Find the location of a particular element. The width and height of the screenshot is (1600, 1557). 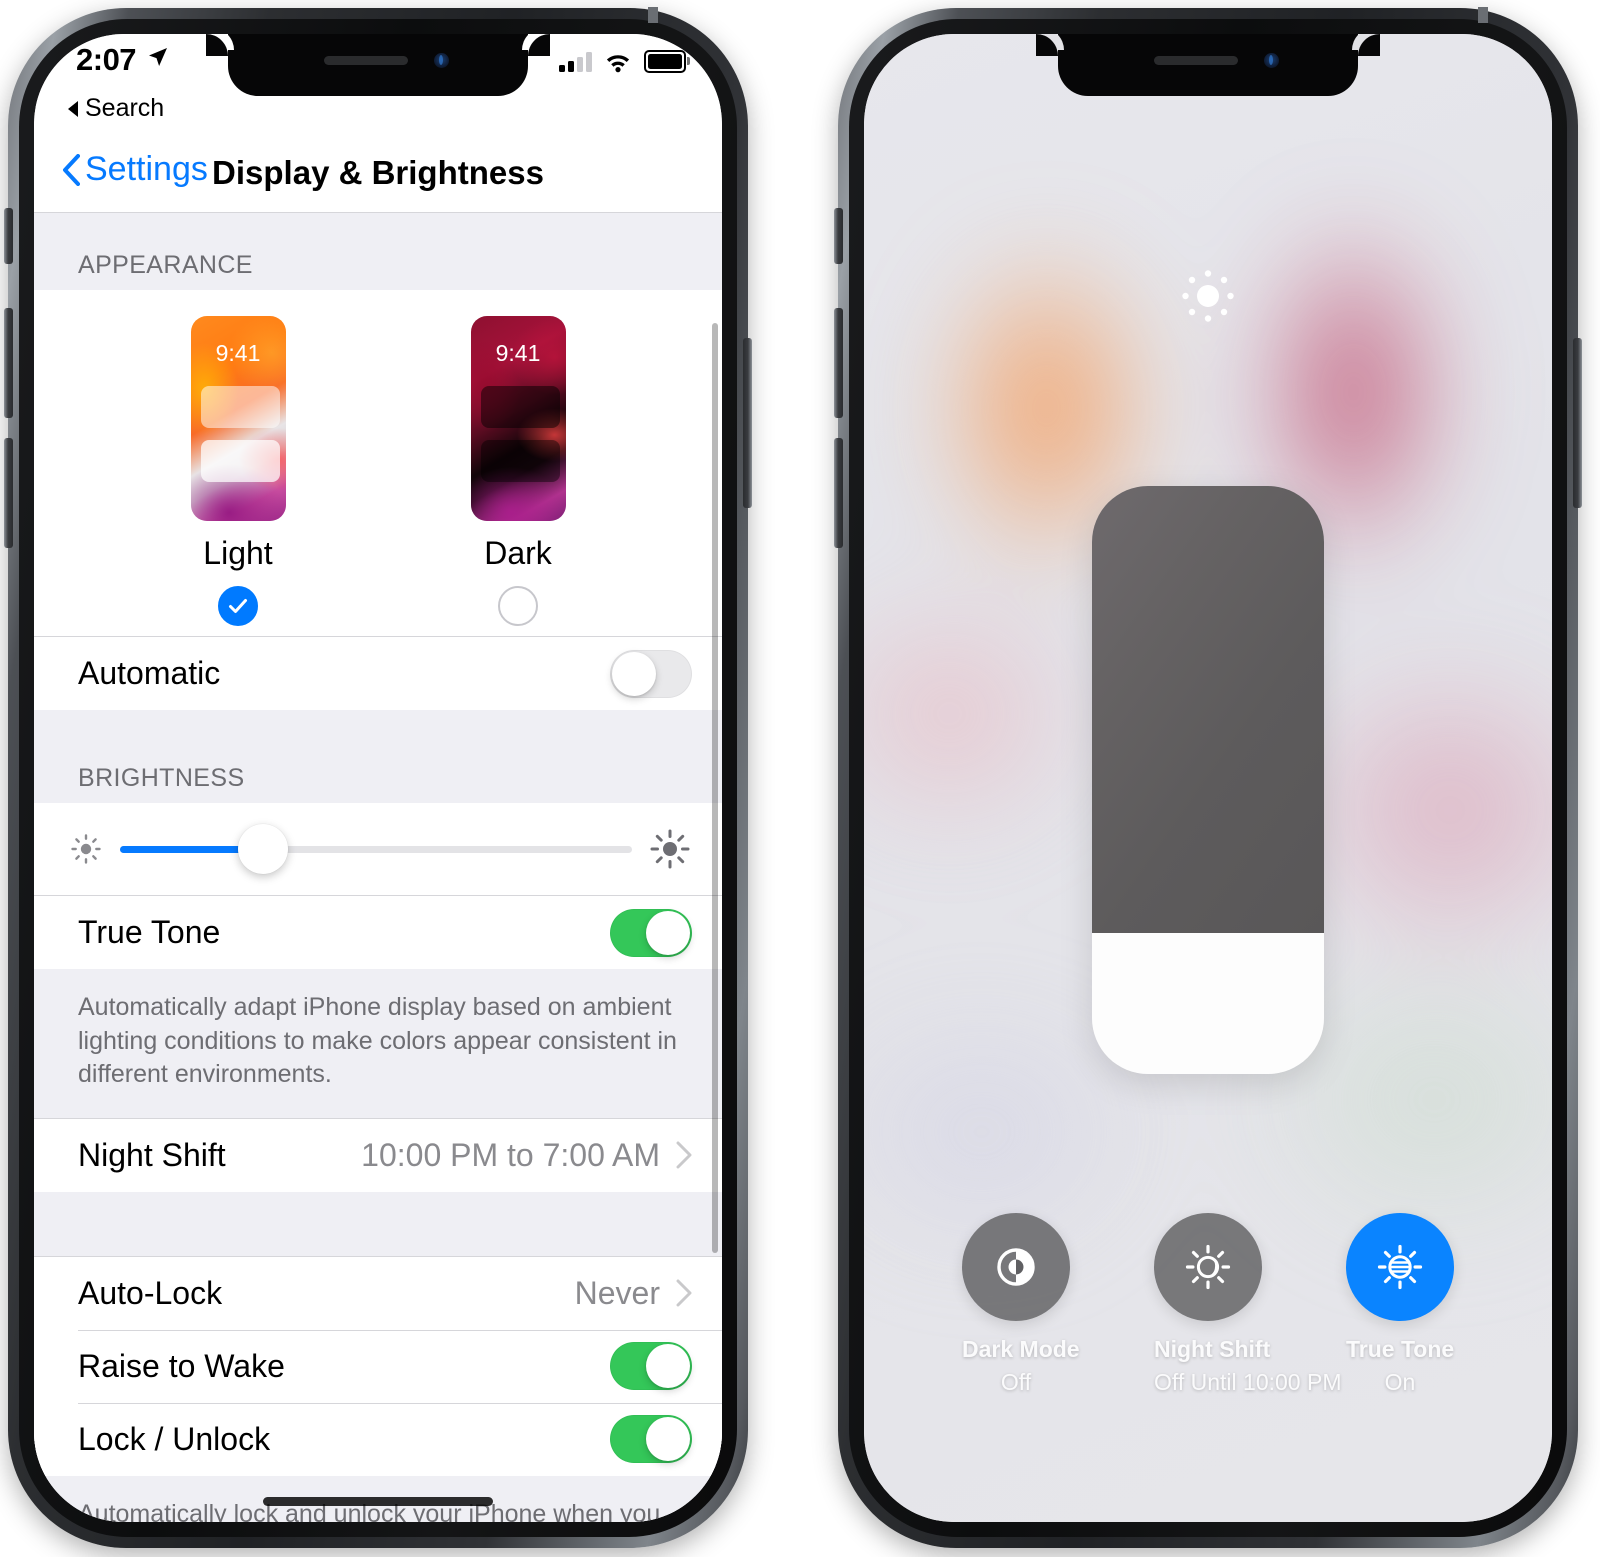

dark-mode-title: Dark Mode is located at coordinates (1021, 1349).